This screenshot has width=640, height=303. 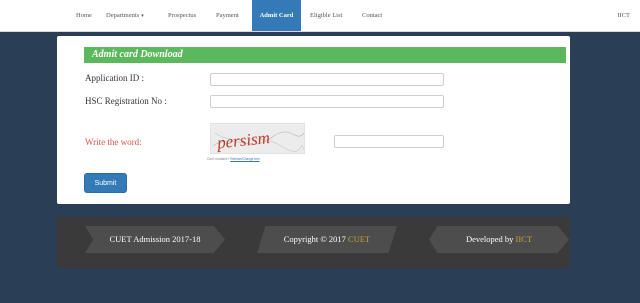 I want to click on application-id-label: Application ID :, so click(x=114, y=78).